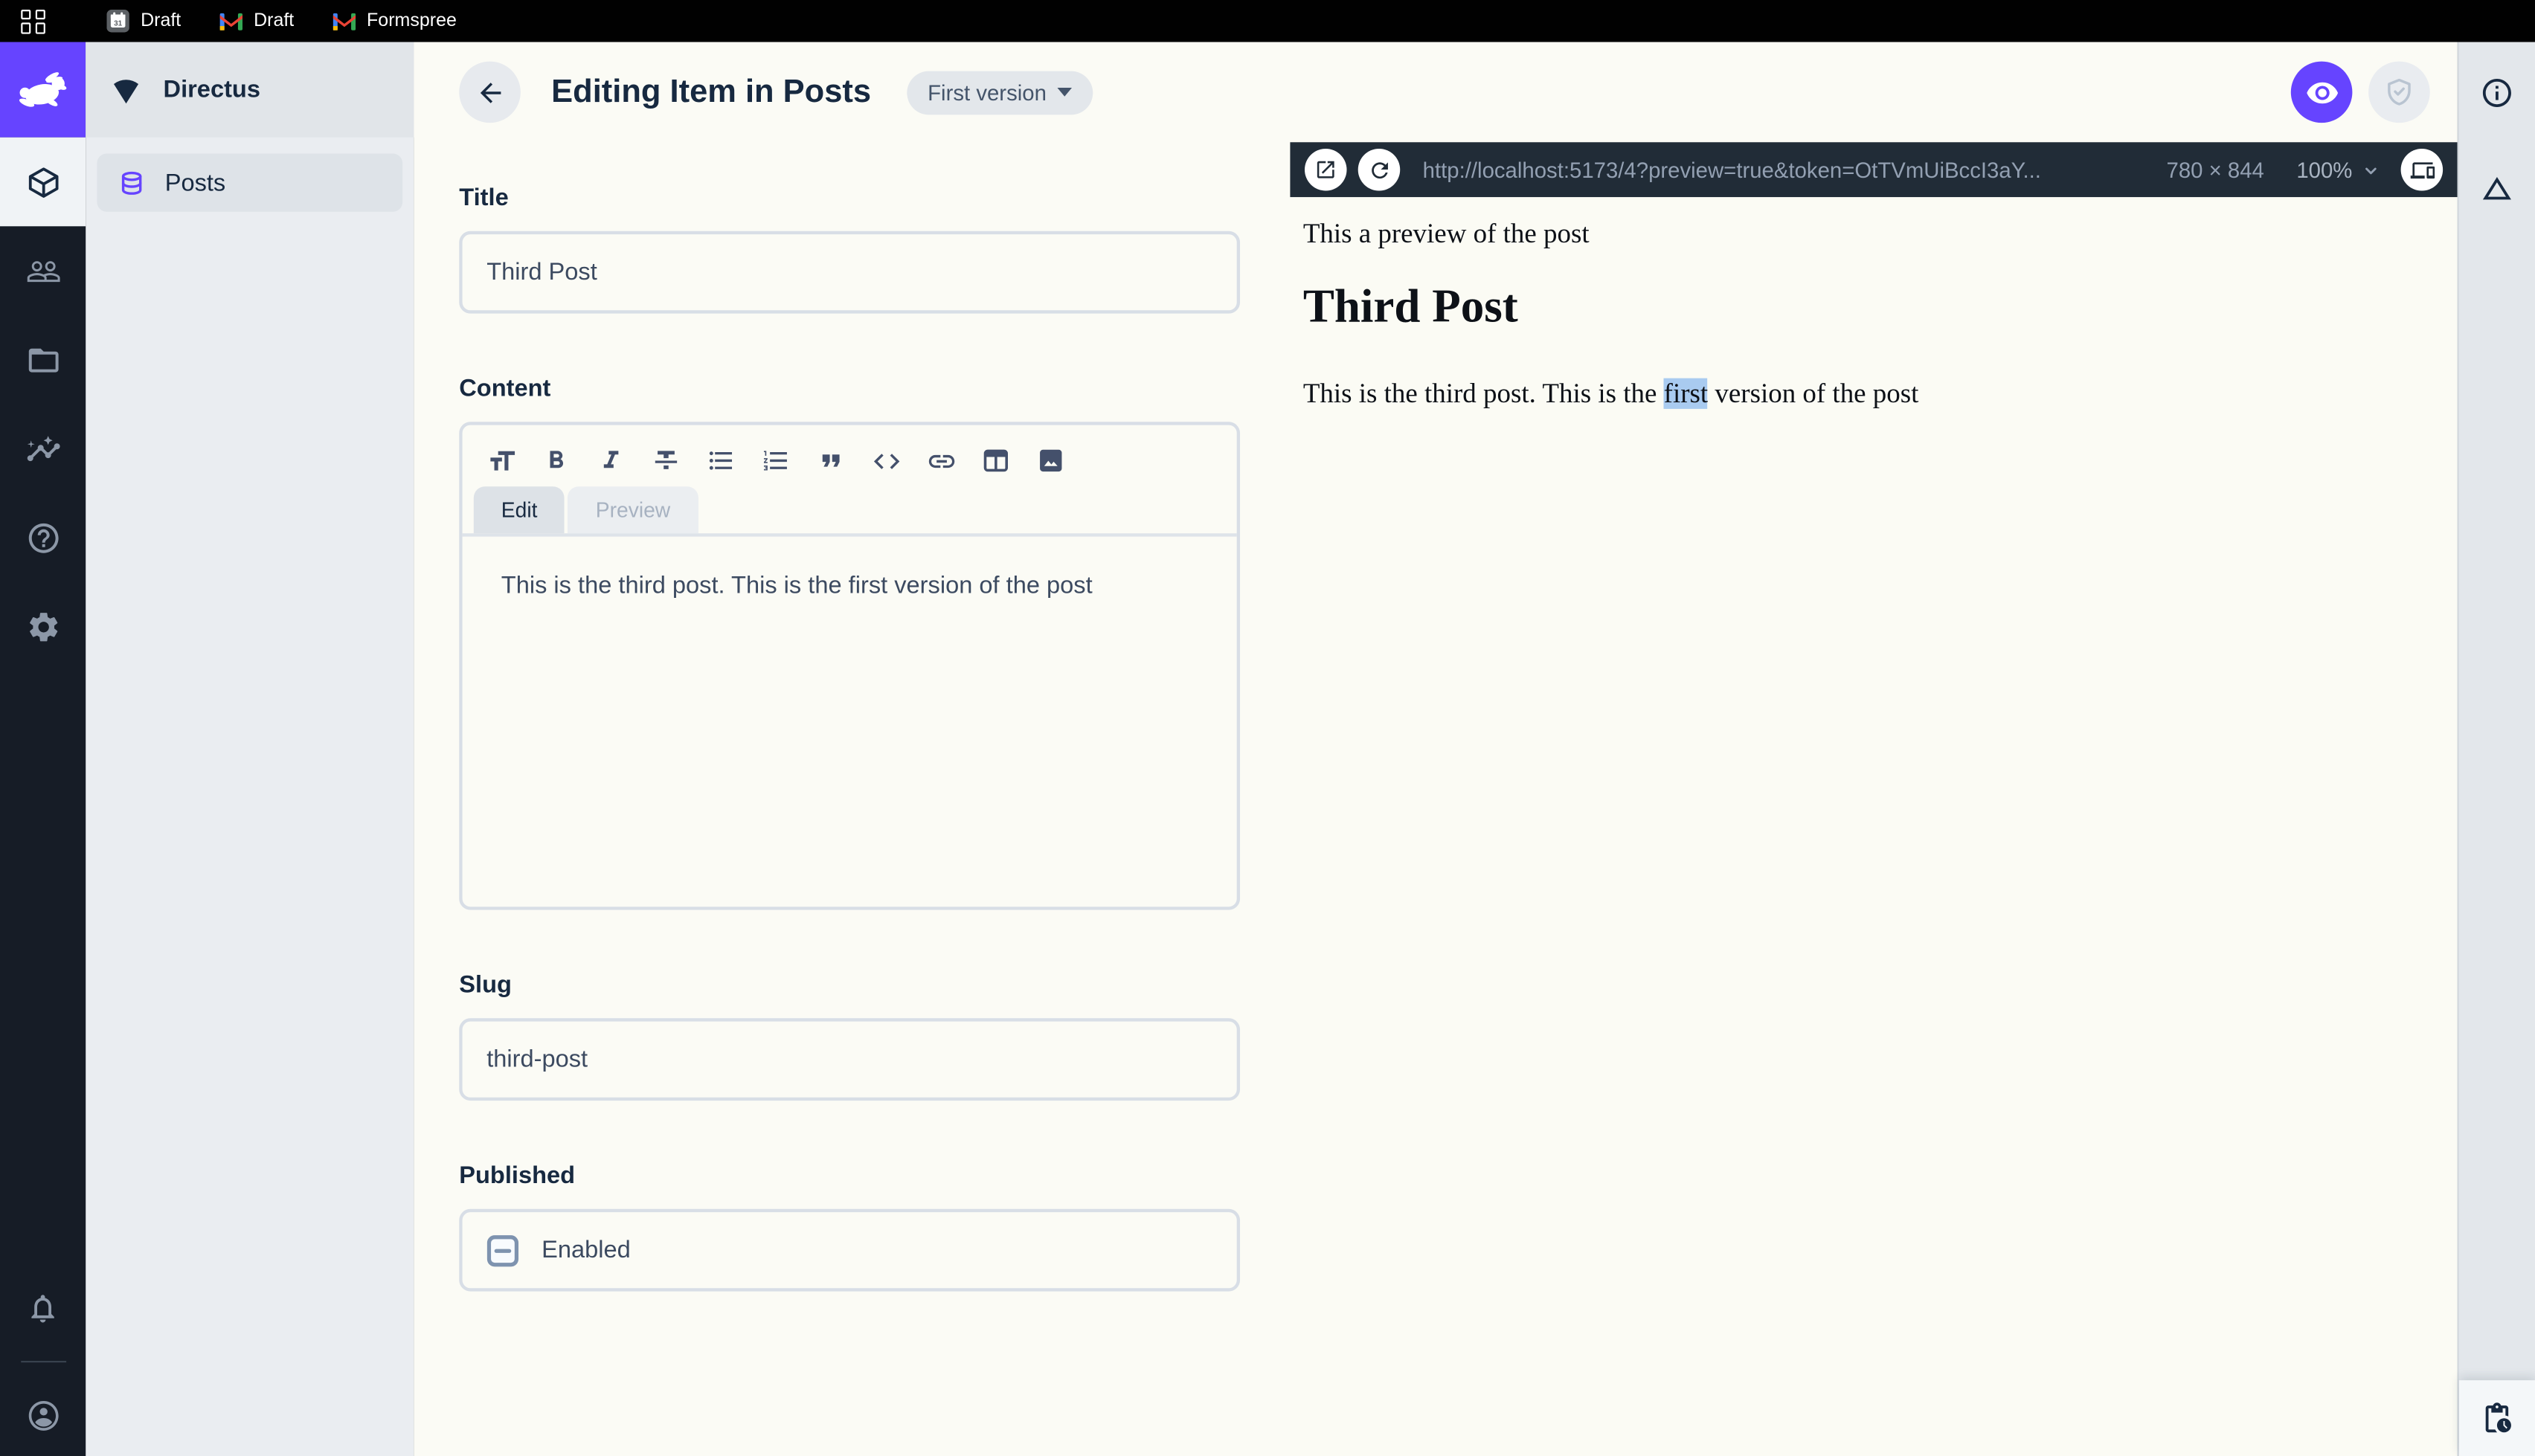 The height and width of the screenshot is (1456, 2535). Describe the element at coordinates (501, 460) in the screenshot. I see `heading-button` at that location.